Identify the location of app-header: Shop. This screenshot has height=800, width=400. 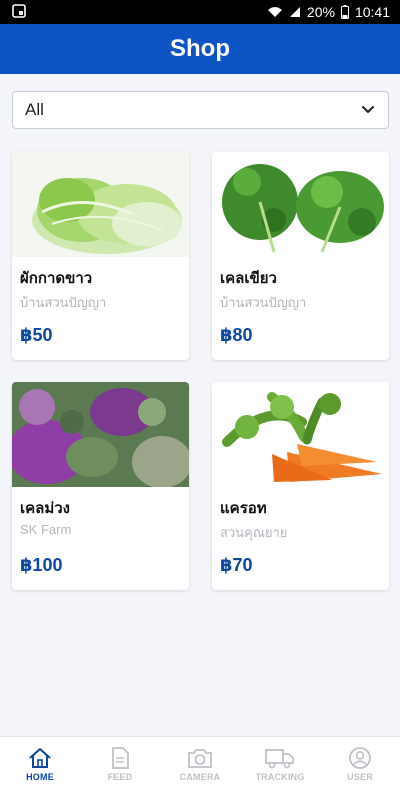
(200, 49).